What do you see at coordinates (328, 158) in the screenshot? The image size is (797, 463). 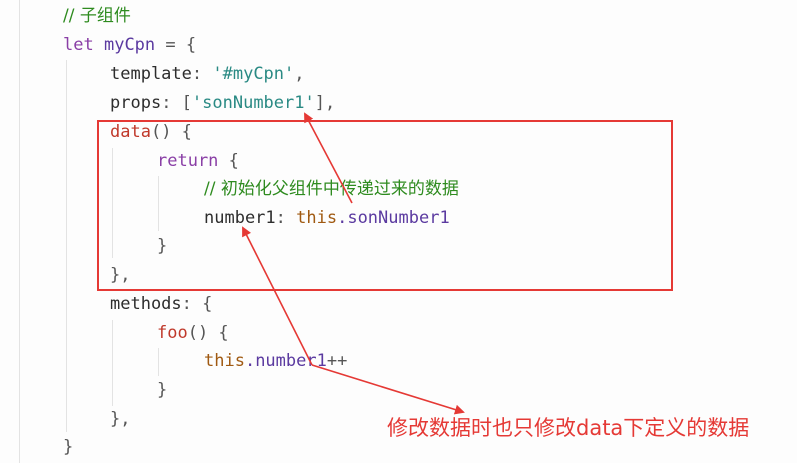 I see `arrow-to-props` at bounding box center [328, 158].